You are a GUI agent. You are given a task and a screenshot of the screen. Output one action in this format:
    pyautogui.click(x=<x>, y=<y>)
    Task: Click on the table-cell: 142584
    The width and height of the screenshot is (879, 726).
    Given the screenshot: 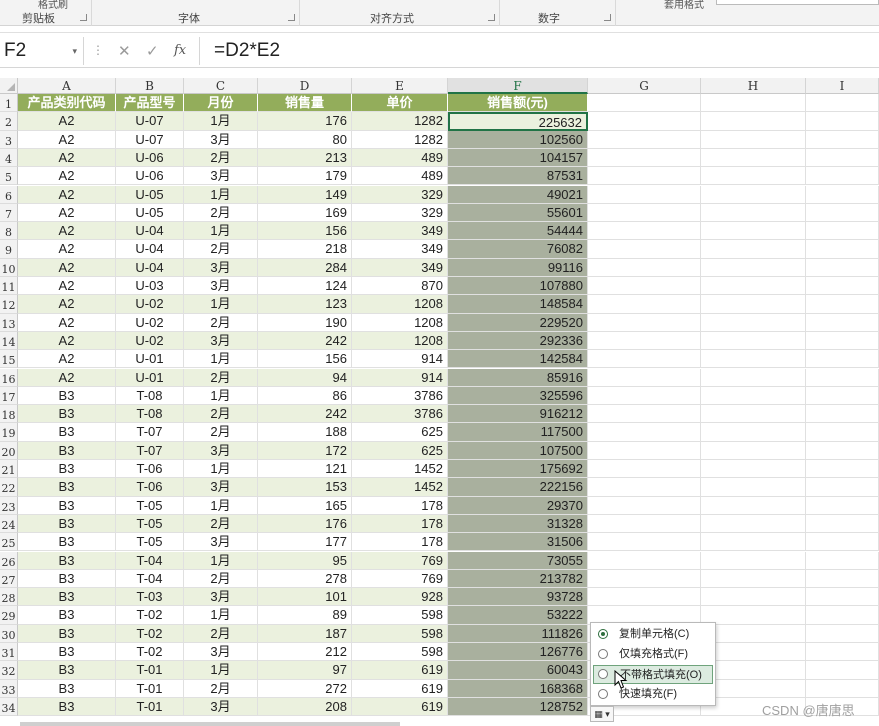 What is the action you would take?
    pyautogui.click(x=518, y=359)
    